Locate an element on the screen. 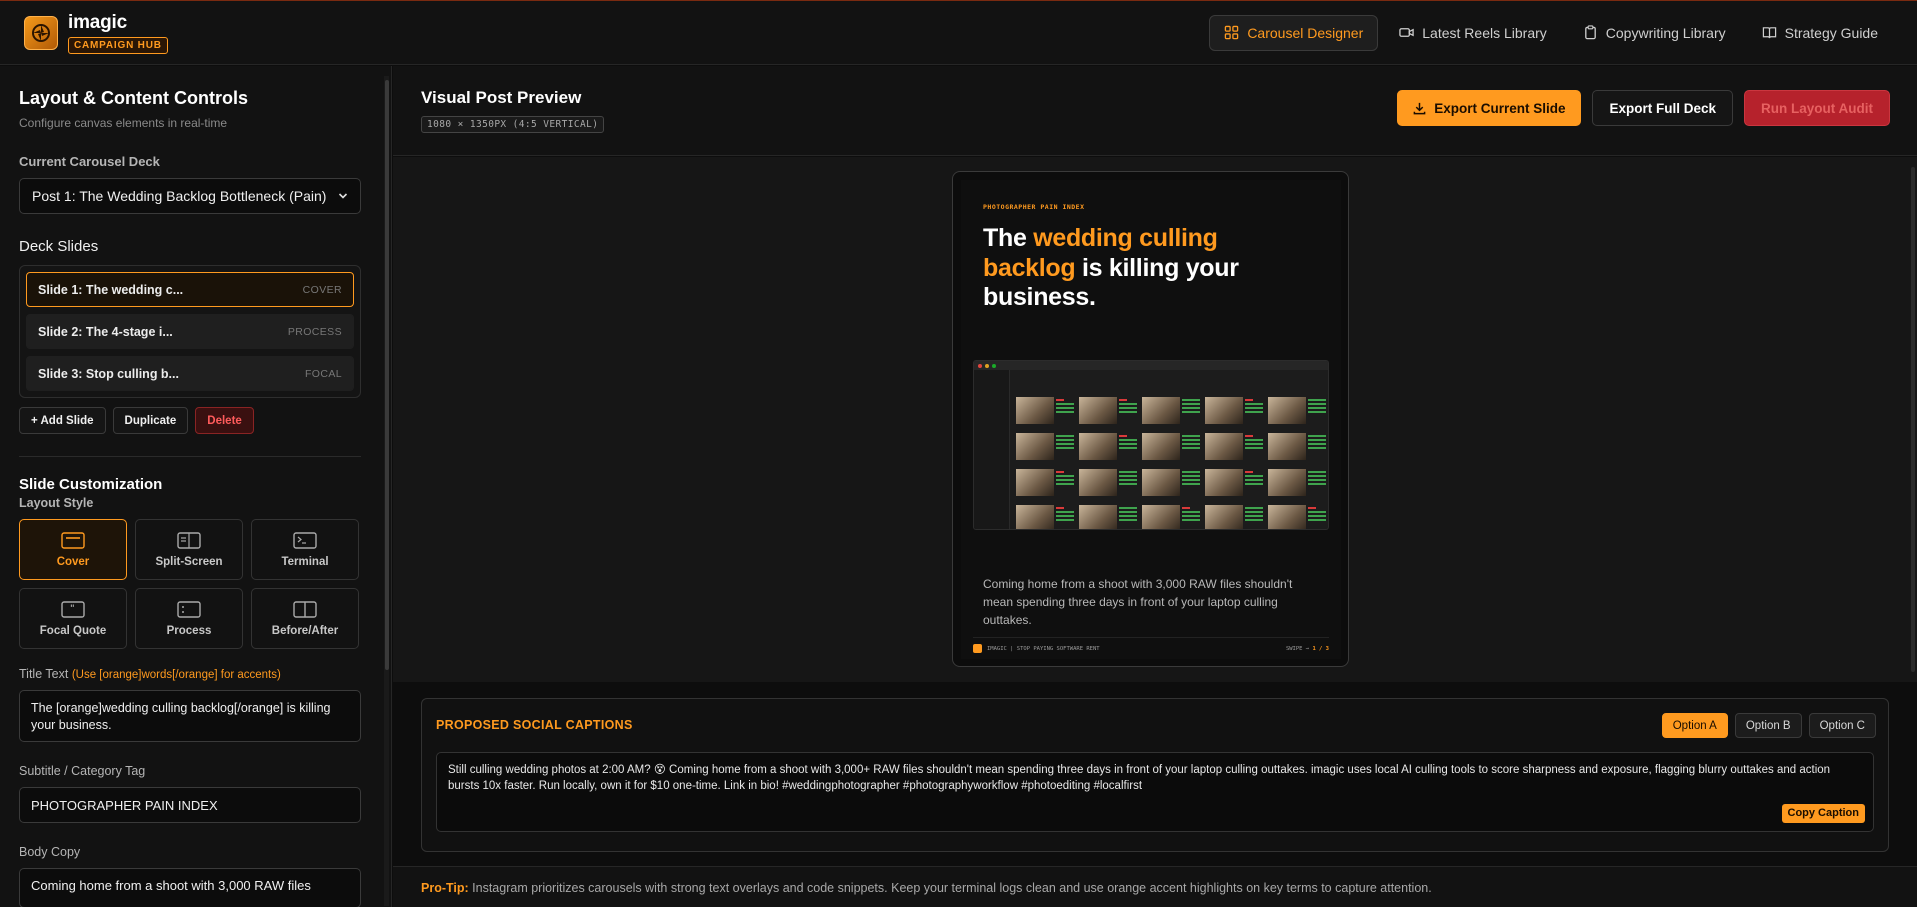  video-icon is located at coordinates (1406, 32).